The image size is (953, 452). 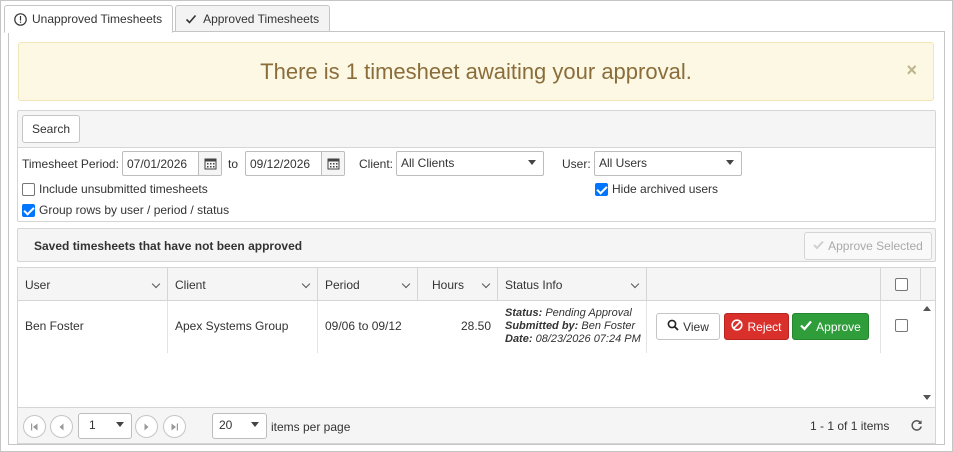 I want to click on grid-header: User Client Period Hours Status Info, so click(x=476, y=284).